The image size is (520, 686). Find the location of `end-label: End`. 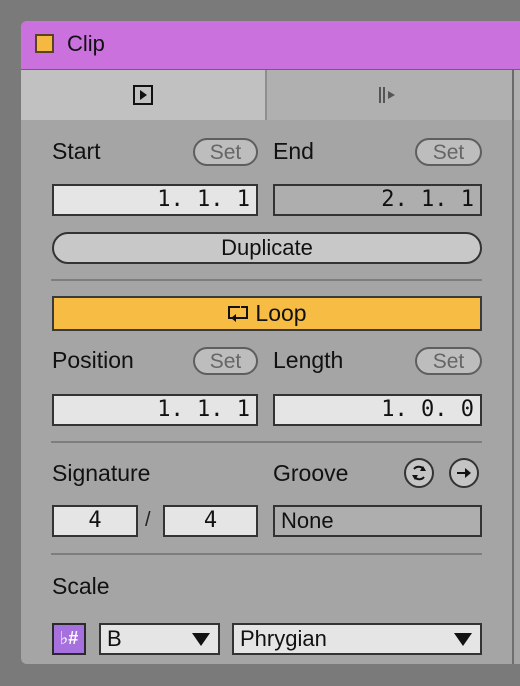

end-label: End is located at coordinates (293, 151).